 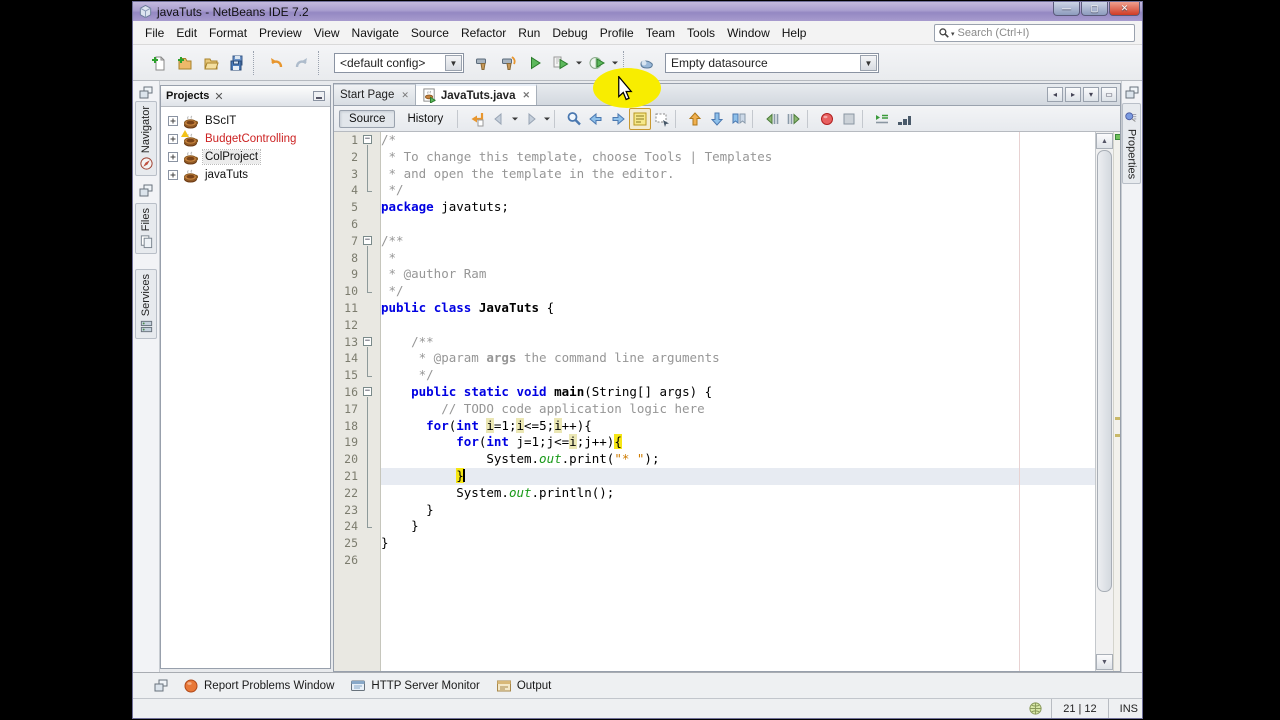 What do you see at coordinates (738, 241) in the screenshot?
I see `code-line-7: /**` at bounding box center [738, 241].